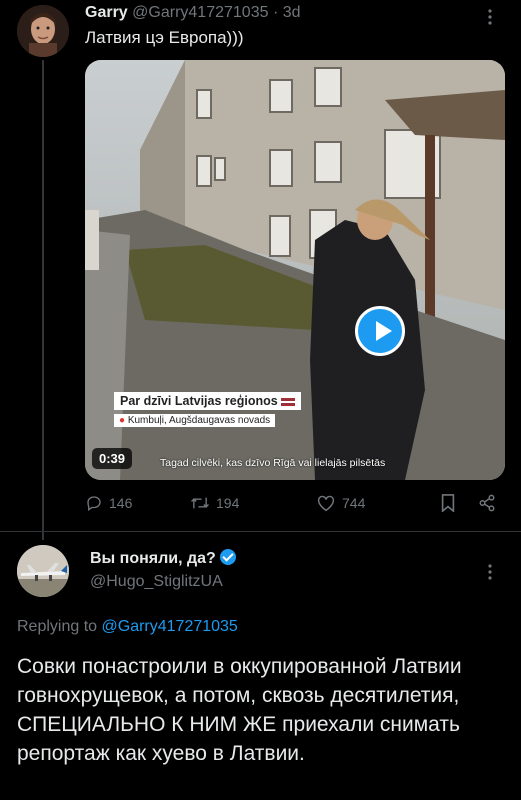 The height and width of the screenshot is (800, 521). Describe the element at coordinates (354, 503) in the screenshot. I see `like-count: 744` at that location.